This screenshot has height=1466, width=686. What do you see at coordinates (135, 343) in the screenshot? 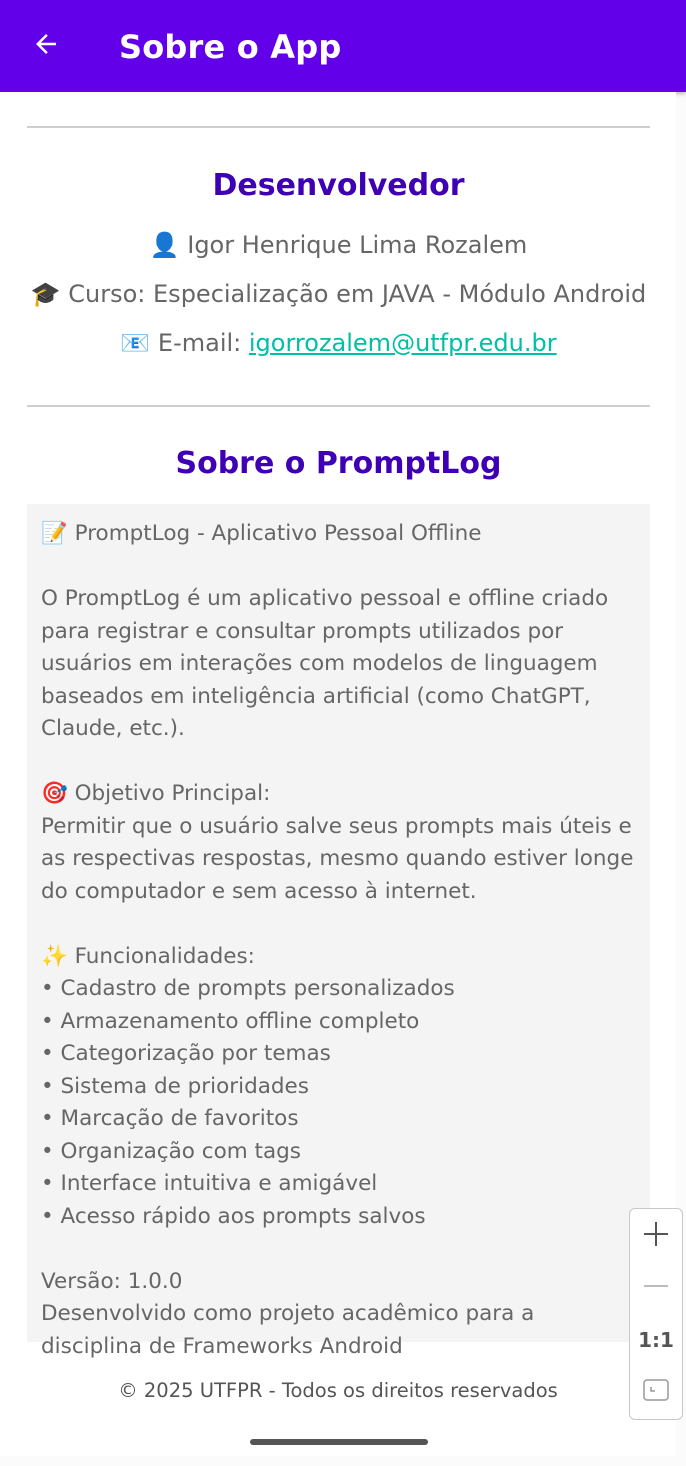
I see `email-icon: 📧` at bounding box center [135, 343].